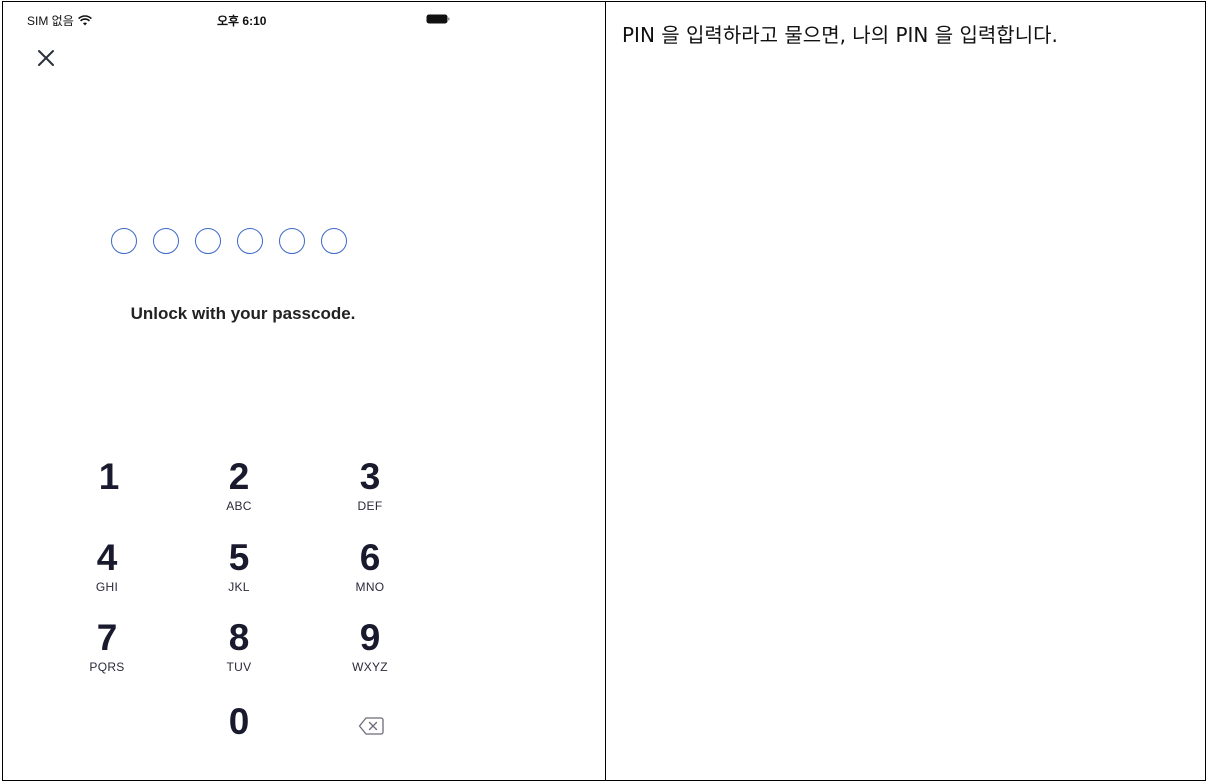 The height and width of the screenshot is (783, 1208). Describe the element at coordinates (370, 476) in the screenshot. I see `key-number: 3` at that location.